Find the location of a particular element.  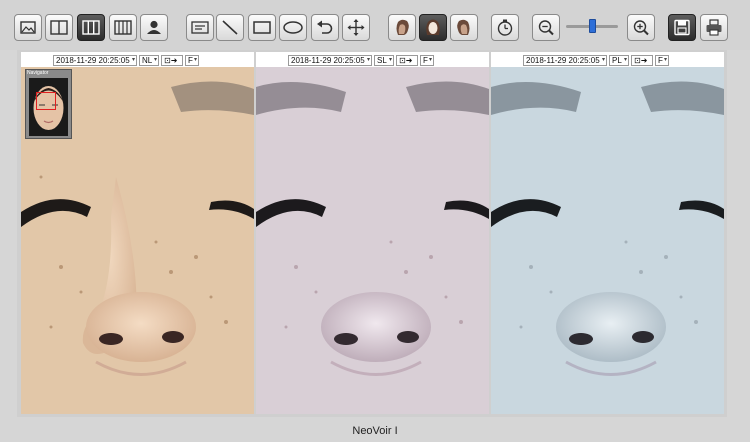

line-tool-button is located at coordinates (230, 27).